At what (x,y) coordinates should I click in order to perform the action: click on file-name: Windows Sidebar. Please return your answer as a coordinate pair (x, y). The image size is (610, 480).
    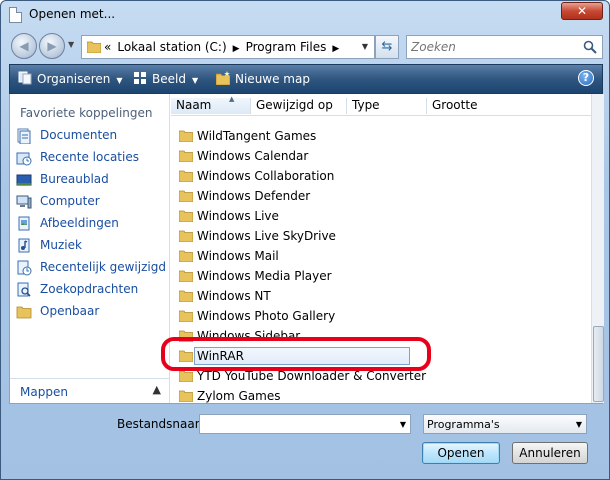
    Looking at the image, I should click on (249, 336).